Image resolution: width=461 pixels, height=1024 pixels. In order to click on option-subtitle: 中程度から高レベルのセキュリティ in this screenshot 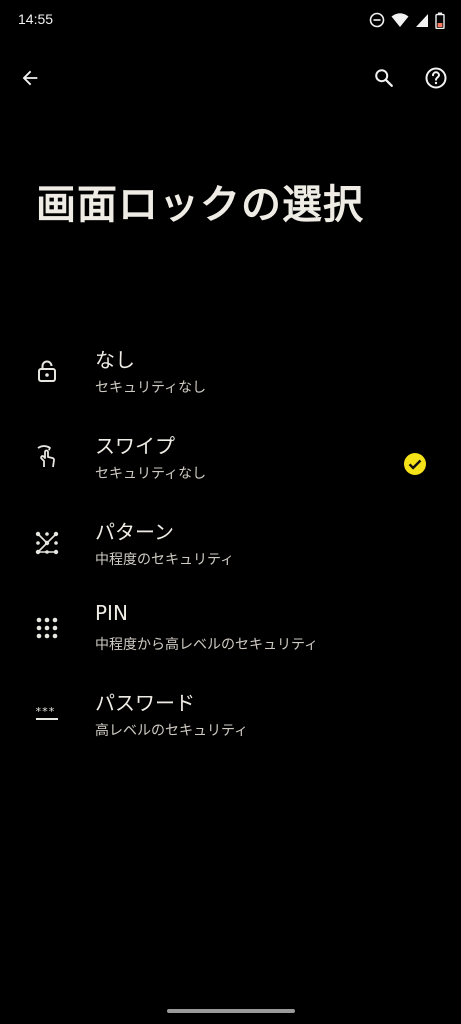, I will do `click(207, 645)`.